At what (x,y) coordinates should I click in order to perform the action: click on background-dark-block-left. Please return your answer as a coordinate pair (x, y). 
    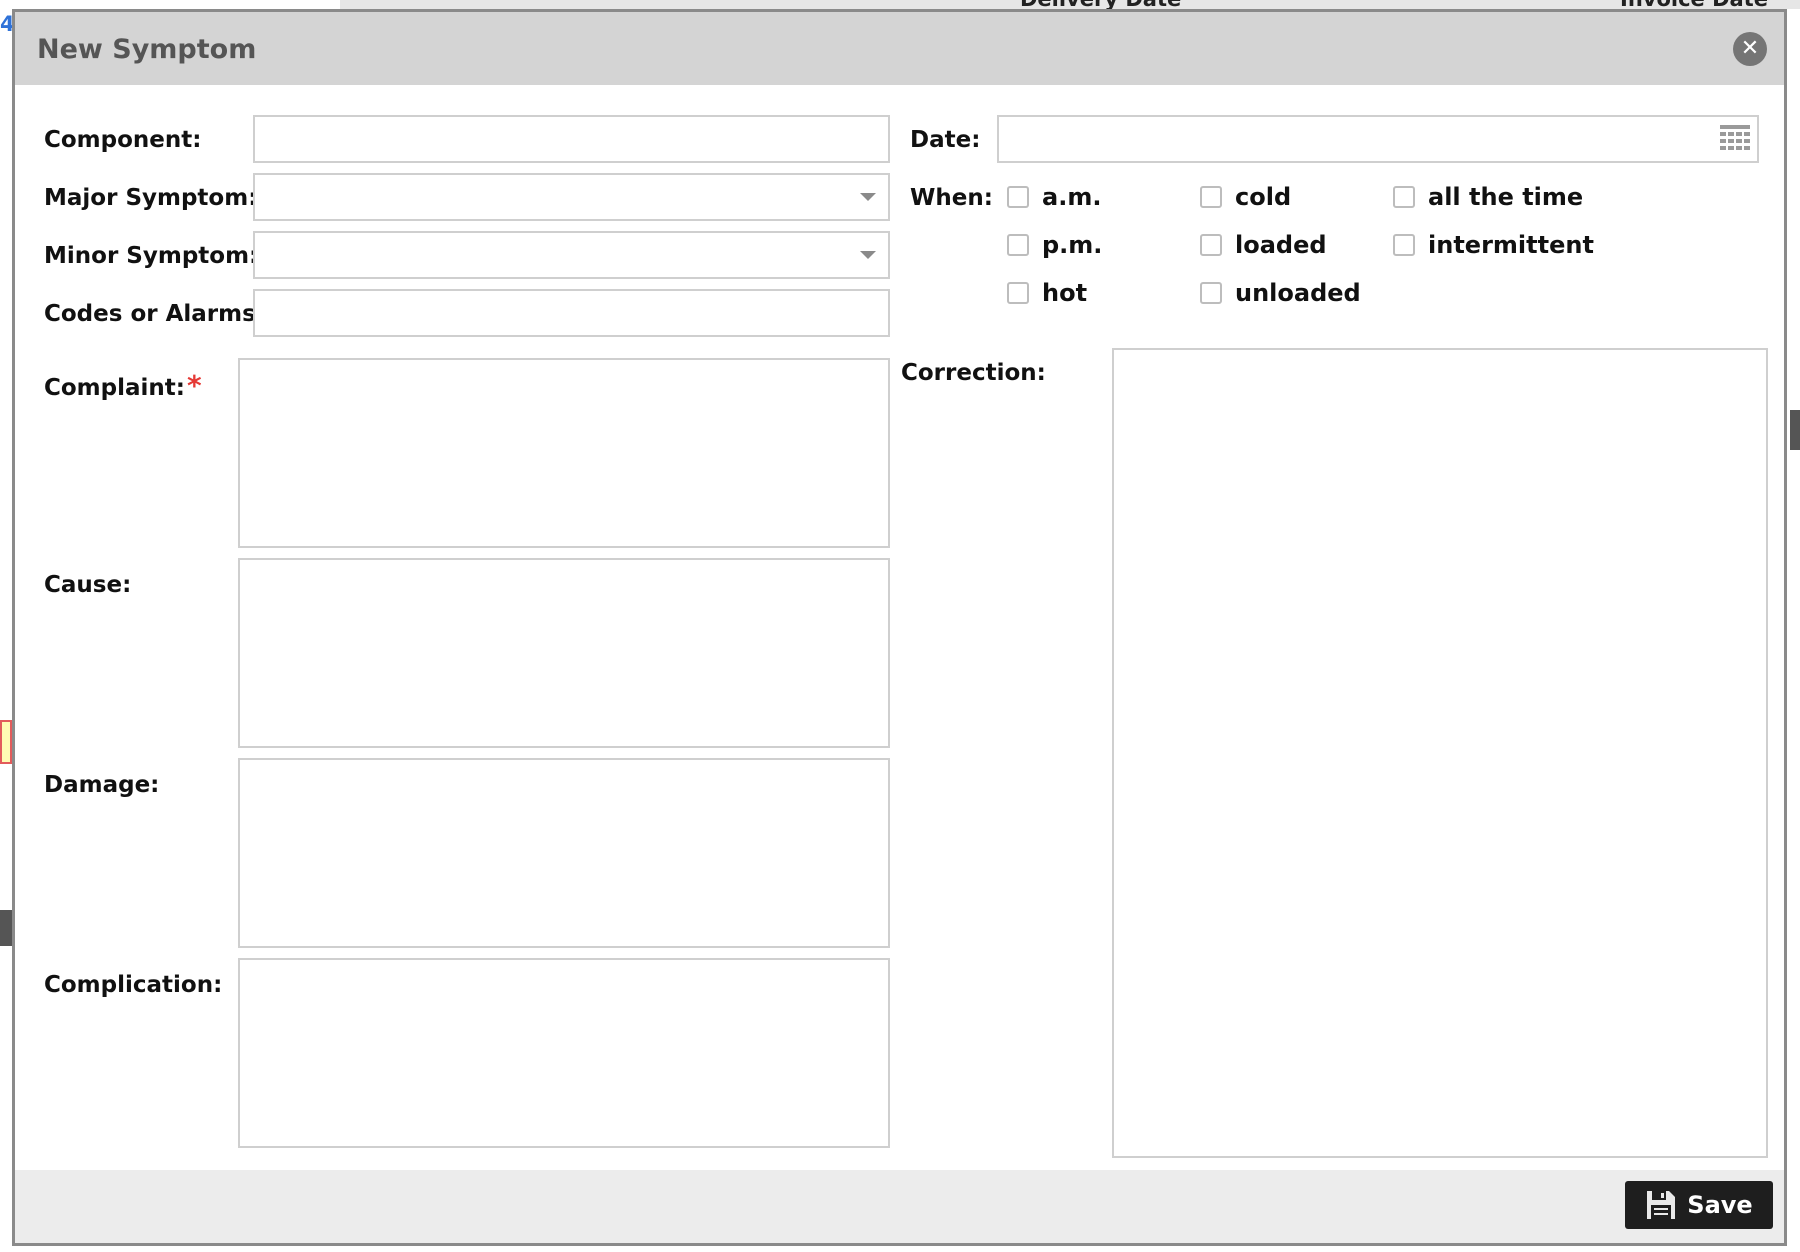
    Looking at the image, I should click on (6, 928).